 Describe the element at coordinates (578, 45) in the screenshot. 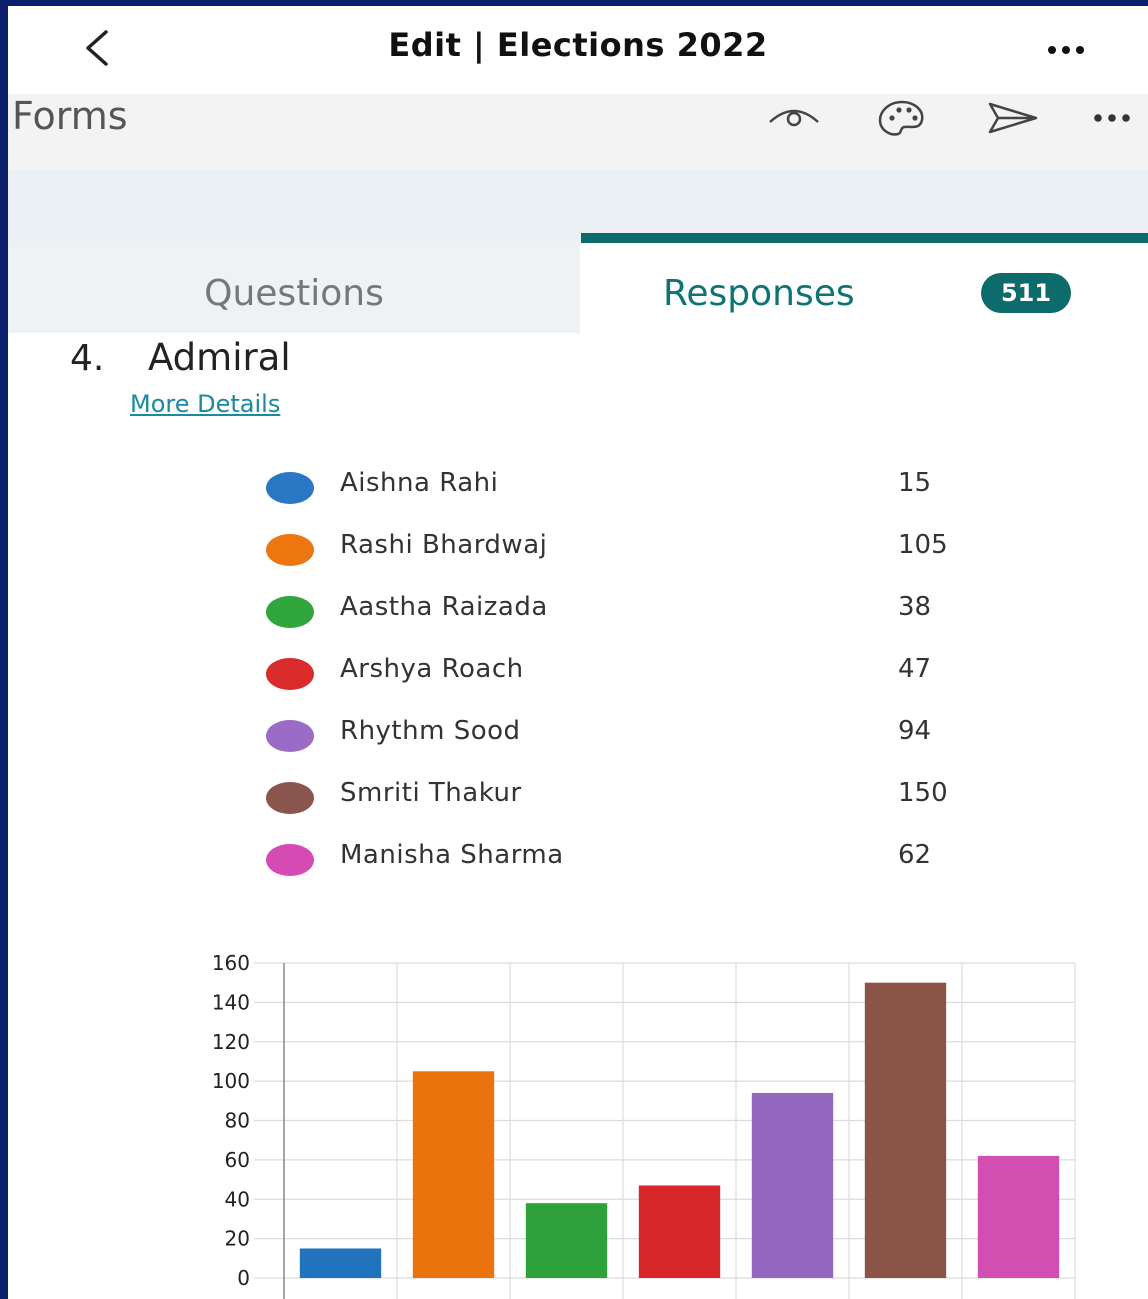

I see `page-title: Edit | Elections 2022` at that location.